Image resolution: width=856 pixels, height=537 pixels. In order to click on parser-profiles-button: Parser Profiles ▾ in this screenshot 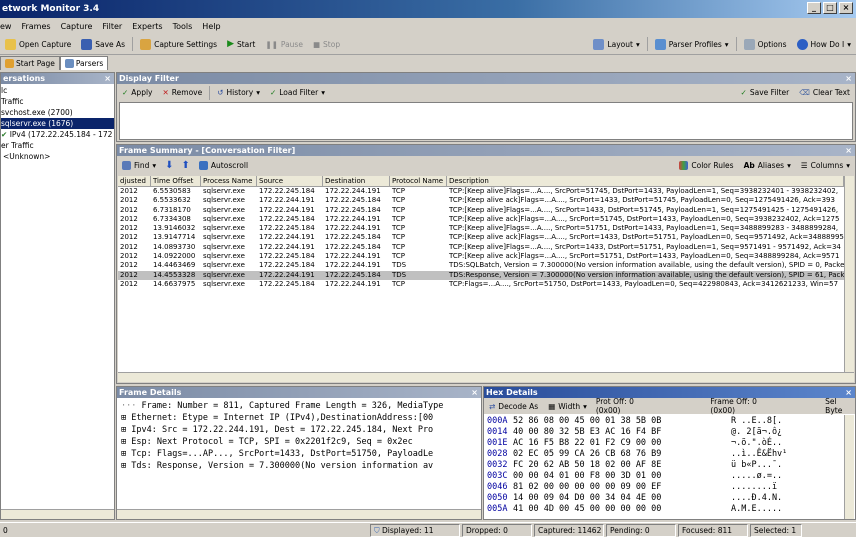, I will do `click(692, 44)`.